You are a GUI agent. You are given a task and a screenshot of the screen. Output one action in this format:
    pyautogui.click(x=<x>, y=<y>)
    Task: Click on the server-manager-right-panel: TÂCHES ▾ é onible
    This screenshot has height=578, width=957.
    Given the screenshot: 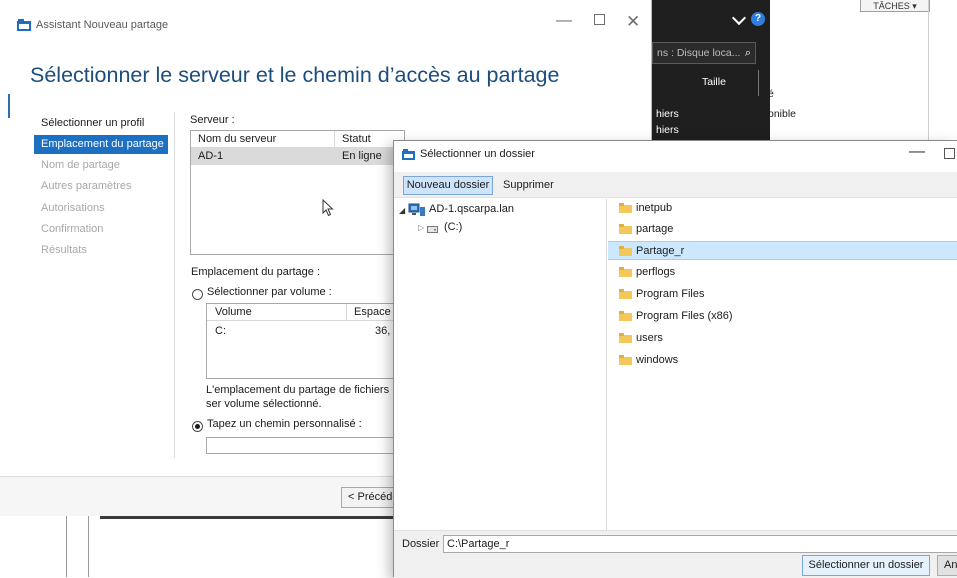 What is the action you would take?
    pyautogui.click(x=862, y=70)
    